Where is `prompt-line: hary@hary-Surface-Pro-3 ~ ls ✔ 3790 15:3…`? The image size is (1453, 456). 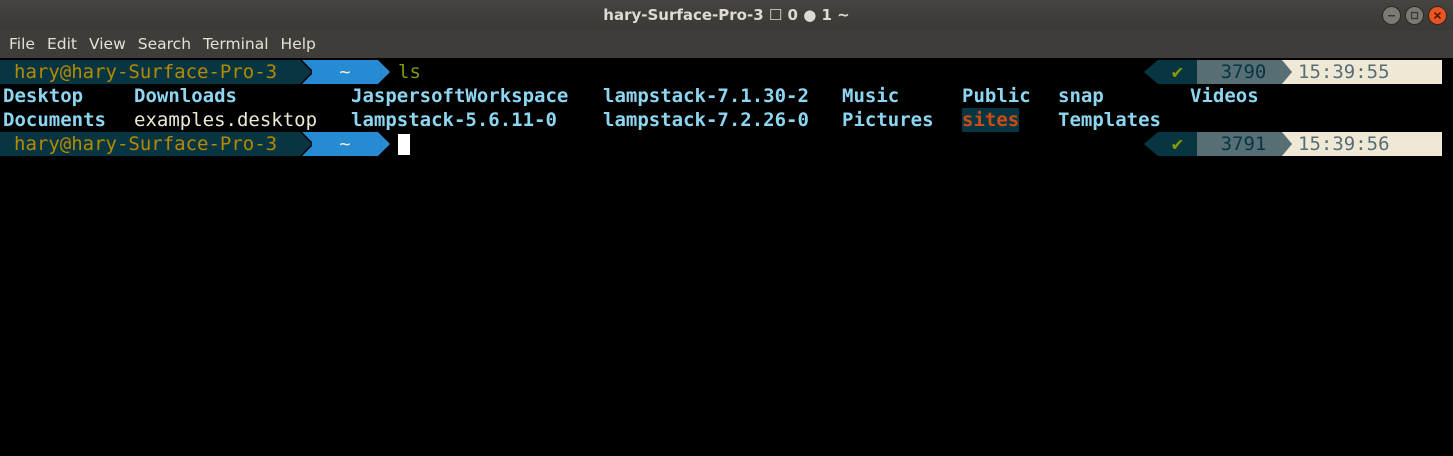
prompt-line: hary@hary-Surface-Pro-3 ~ ls ✔ 3790 15:3… is located at coordinates (726, 72).